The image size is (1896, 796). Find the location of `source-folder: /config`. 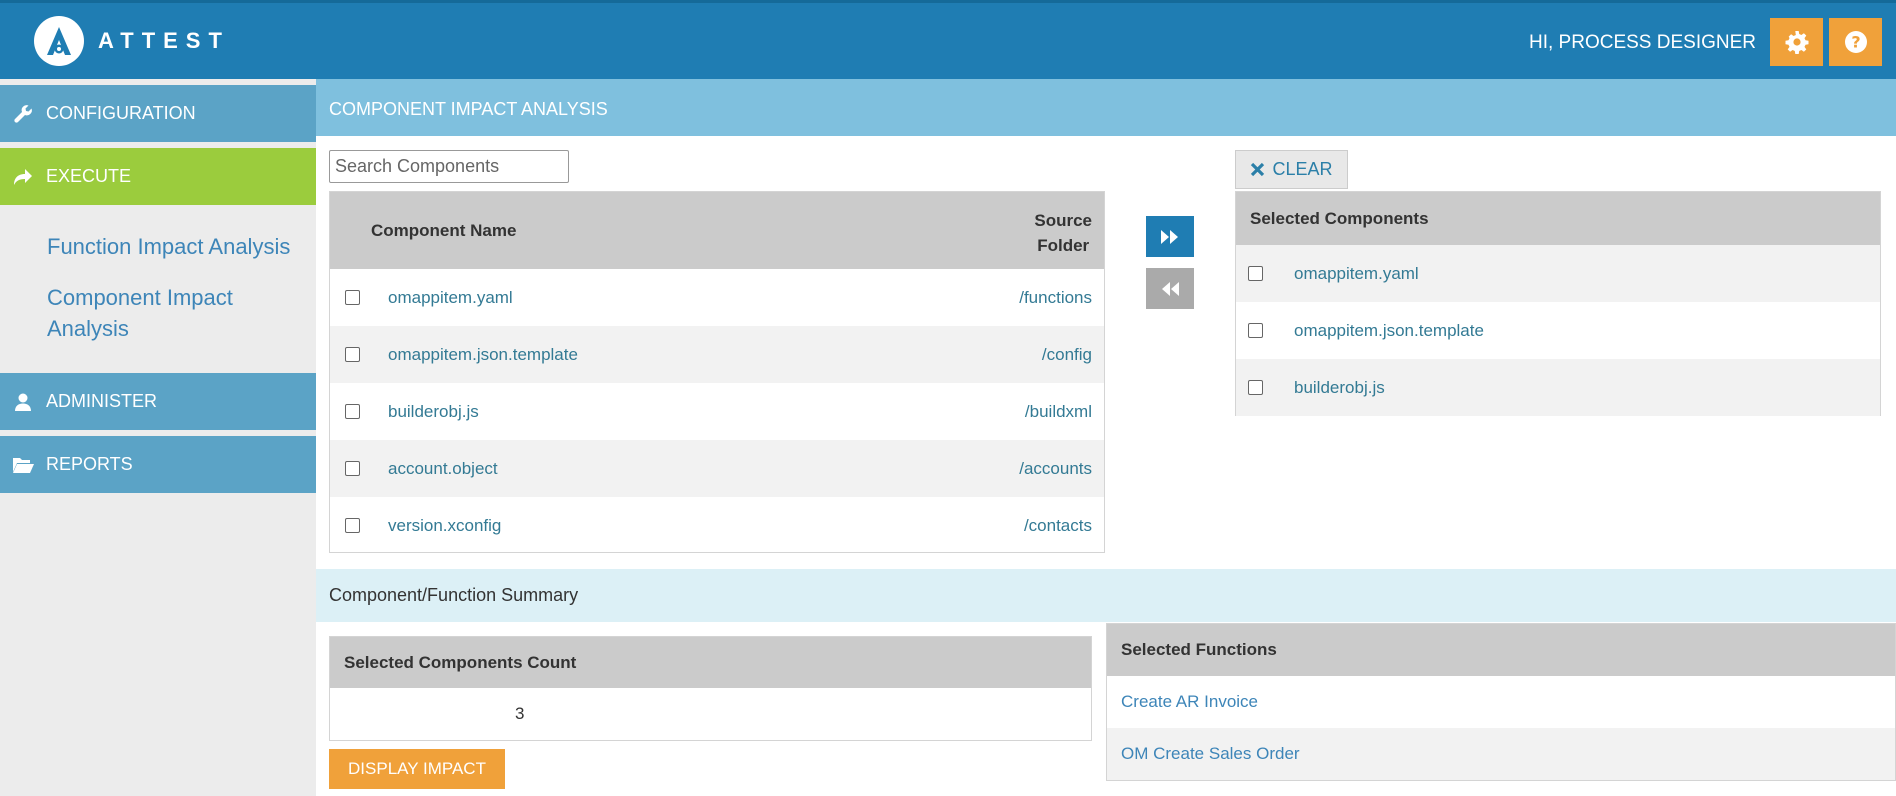

source-folder: /config is located at coordinates (1066, 354).